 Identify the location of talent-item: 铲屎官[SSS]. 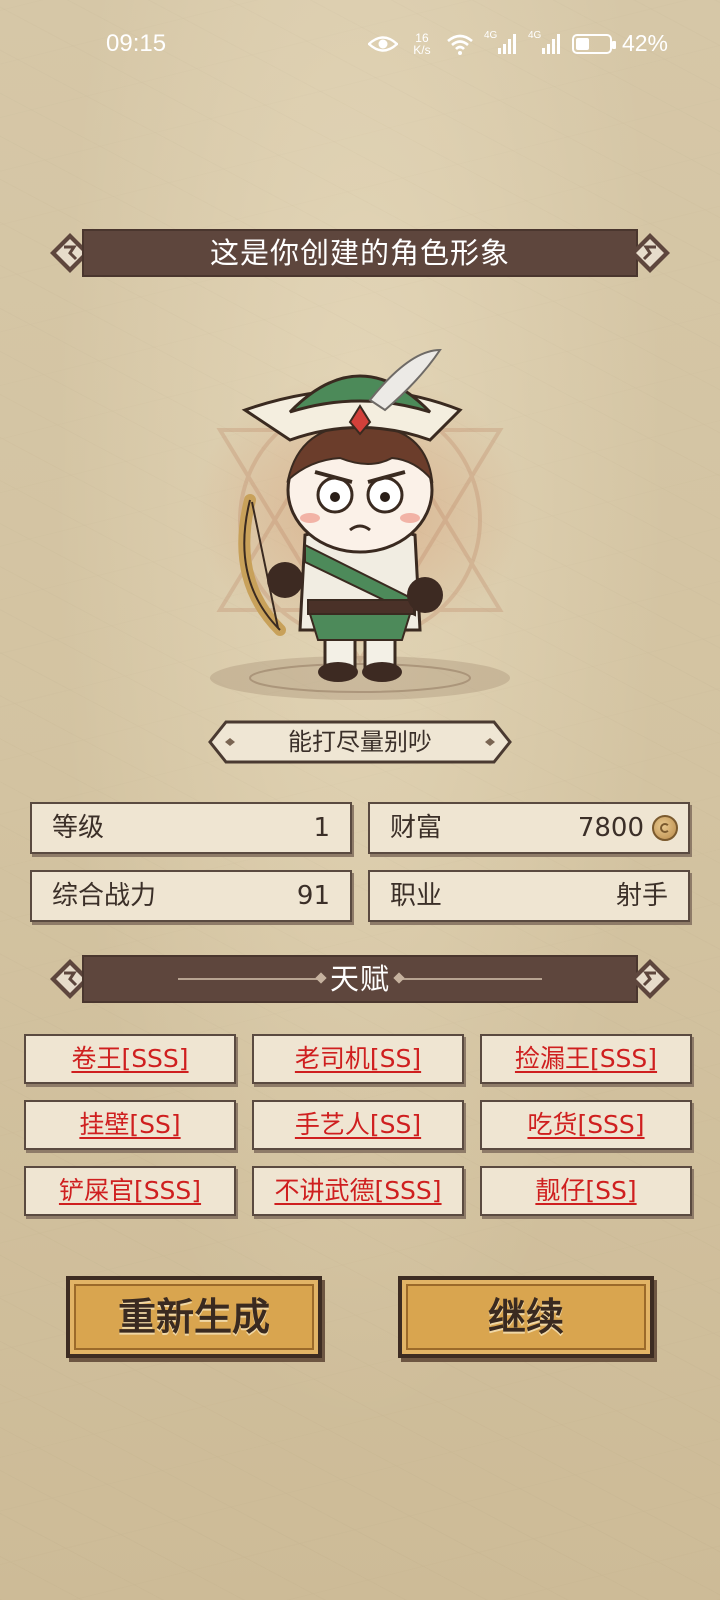
(130, 1191).